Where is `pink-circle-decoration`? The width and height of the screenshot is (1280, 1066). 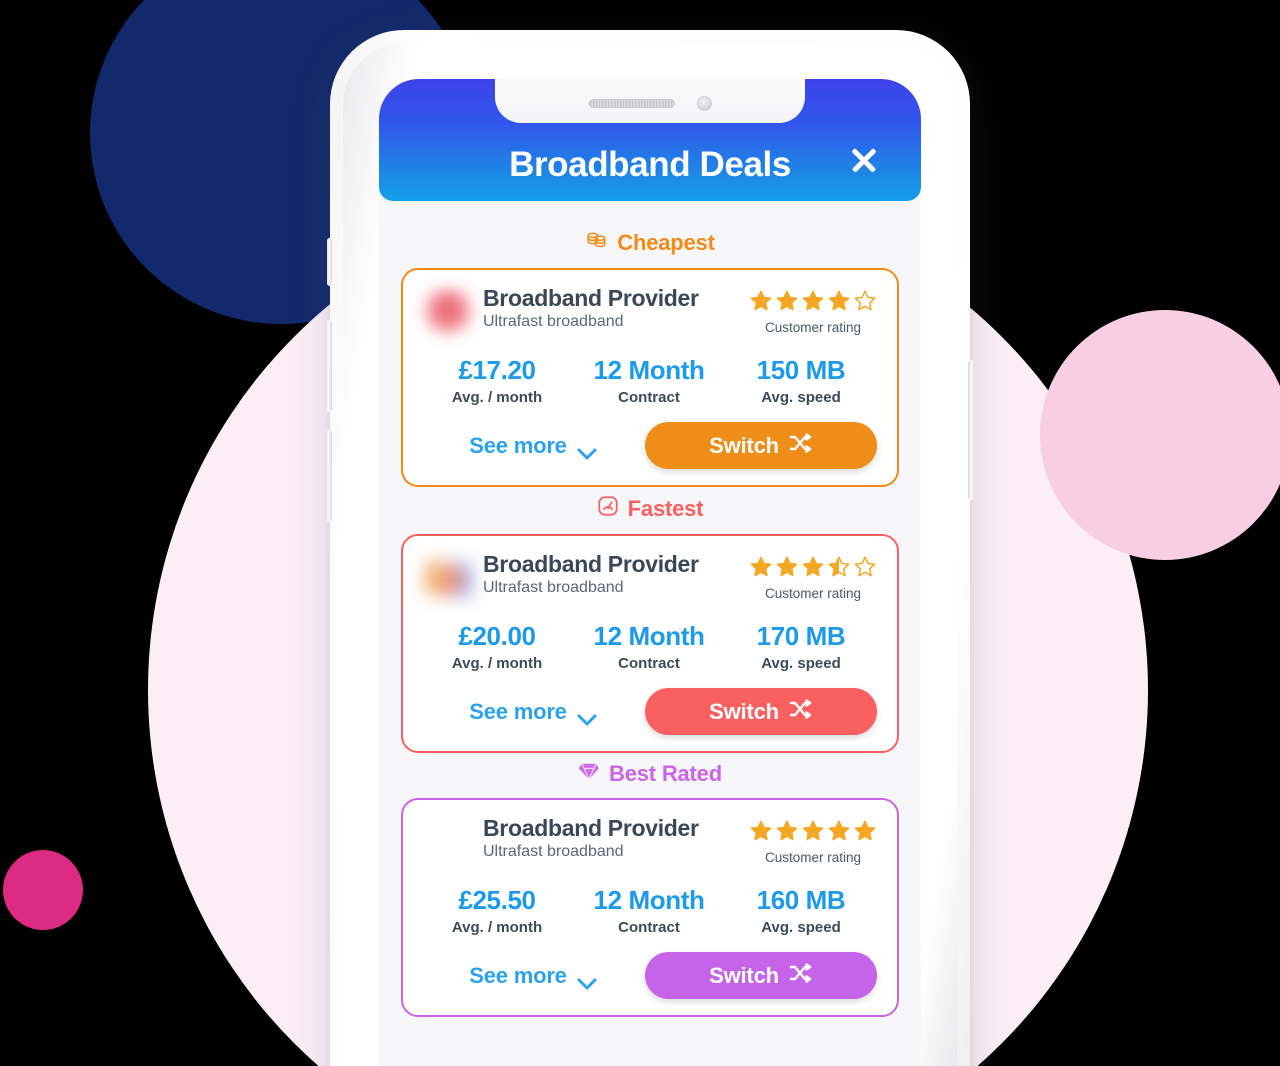 pink-circle-decoration is located at coordinates (1160, 435).